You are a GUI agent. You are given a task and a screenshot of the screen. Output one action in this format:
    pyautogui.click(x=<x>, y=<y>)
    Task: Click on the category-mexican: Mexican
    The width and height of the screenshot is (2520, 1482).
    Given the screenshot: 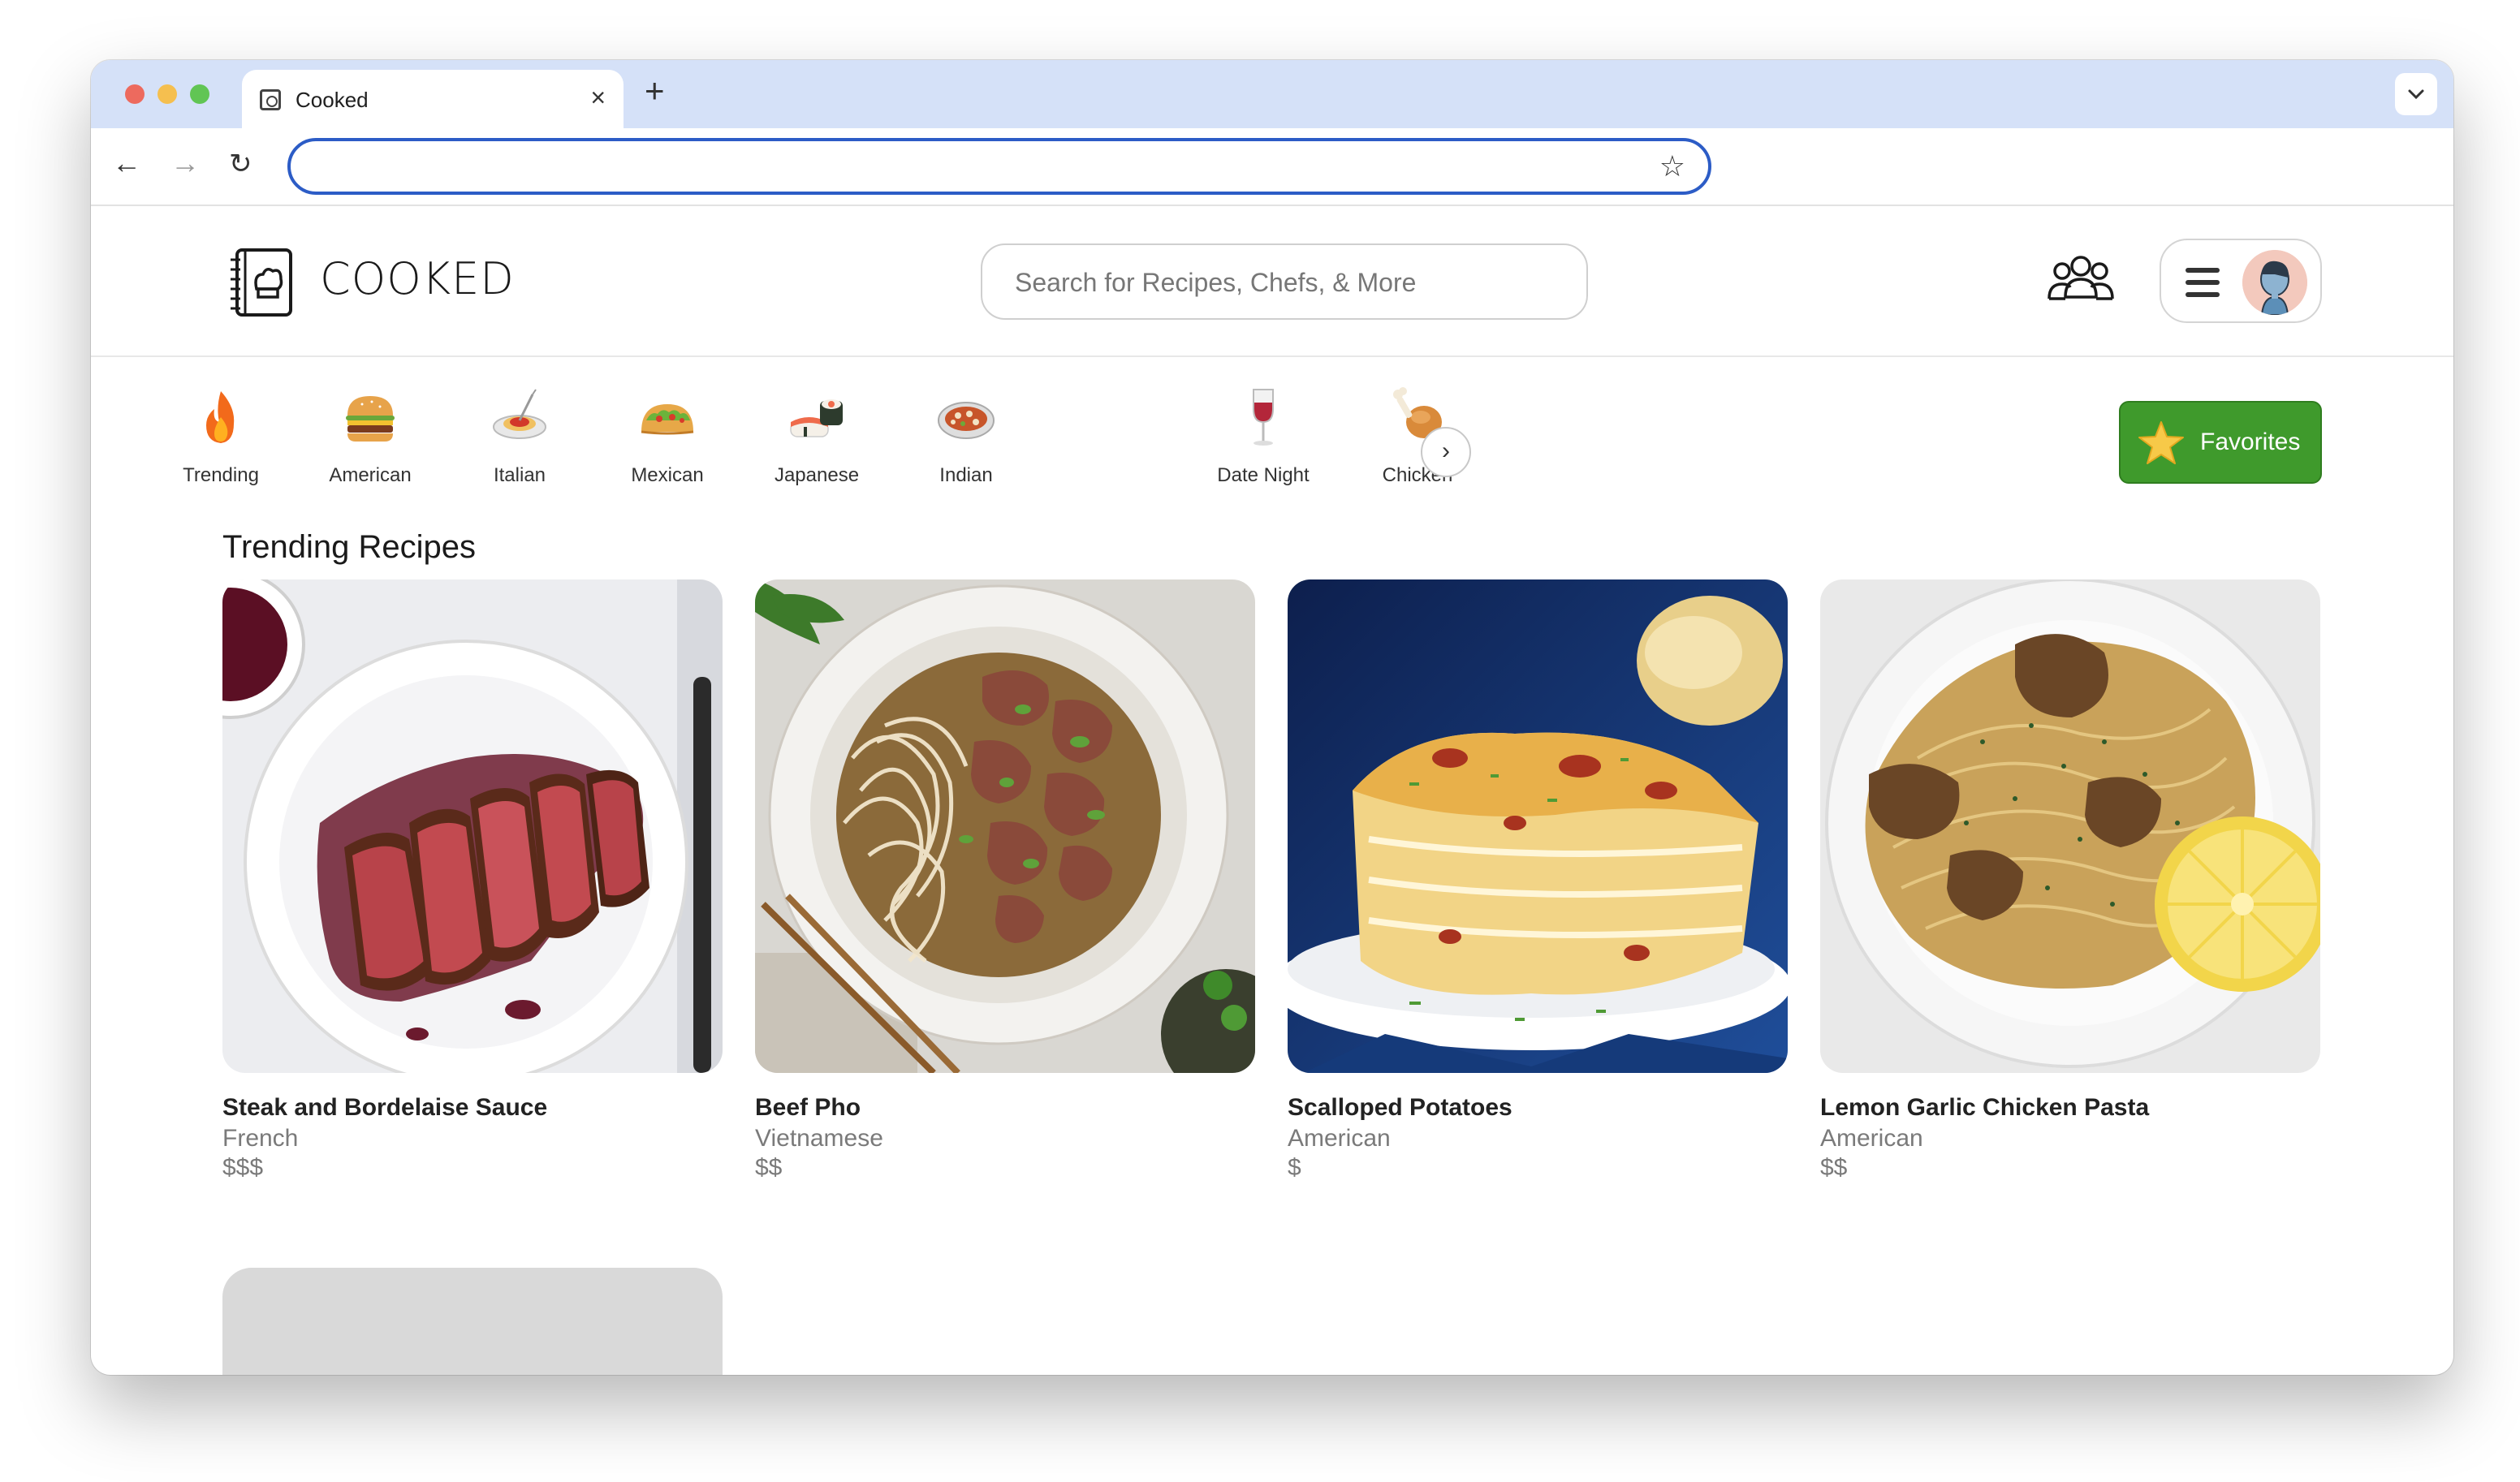 What is the action you would take?
    pyautogui.click(x=667, y=441)
    